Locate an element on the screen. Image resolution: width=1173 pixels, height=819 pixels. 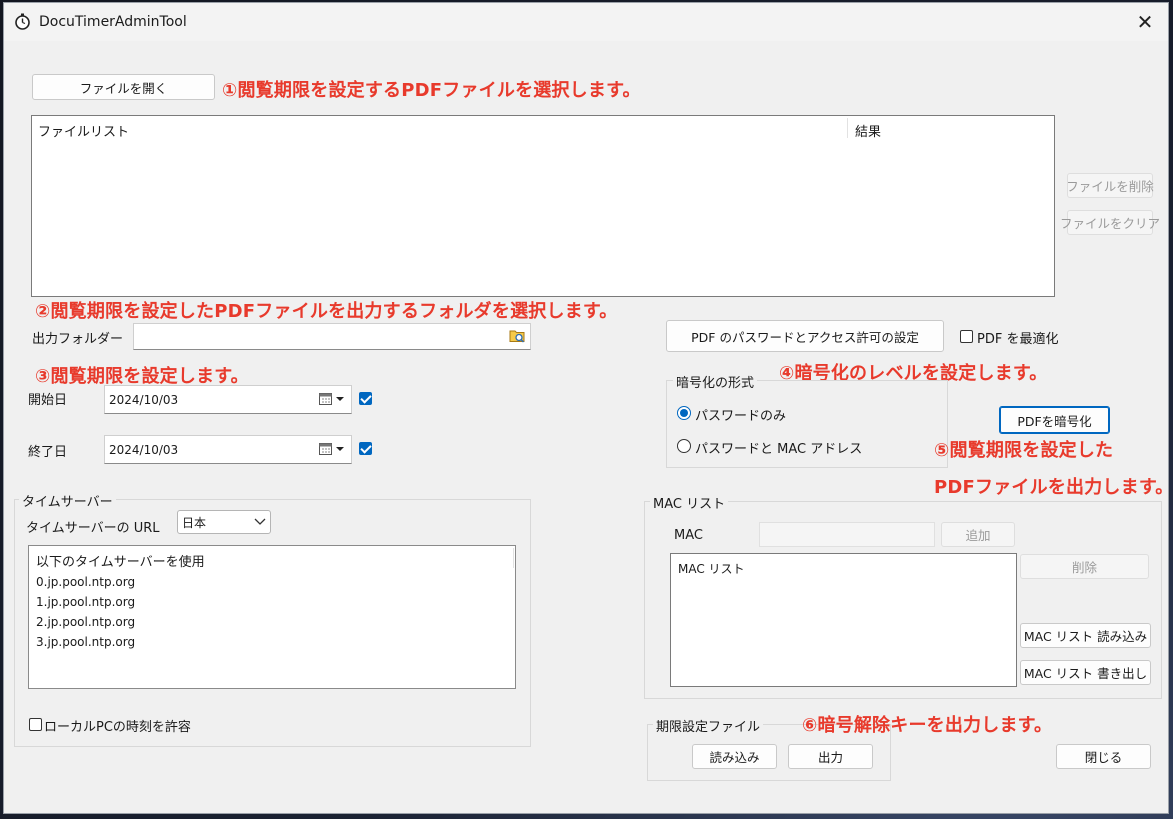
column-file-list: ファイルリスト is located at coordinates (83, 130).